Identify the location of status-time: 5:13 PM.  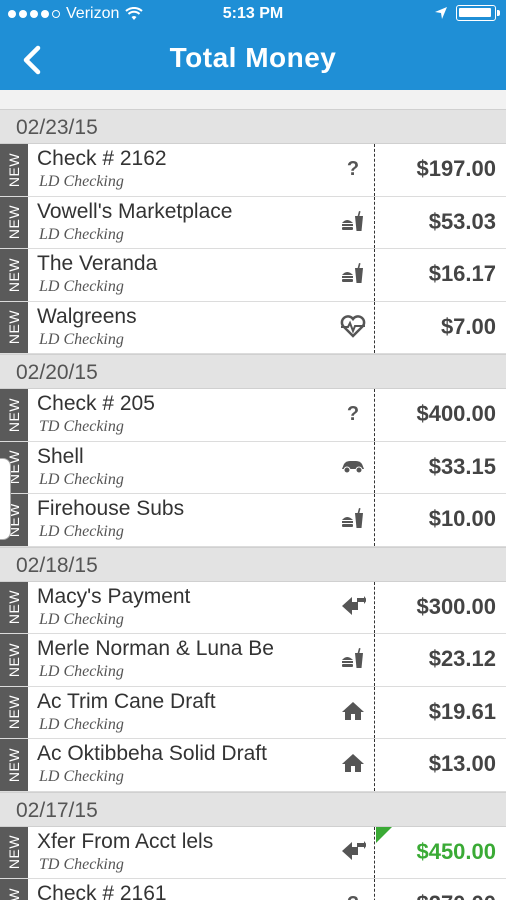
(253, 13).